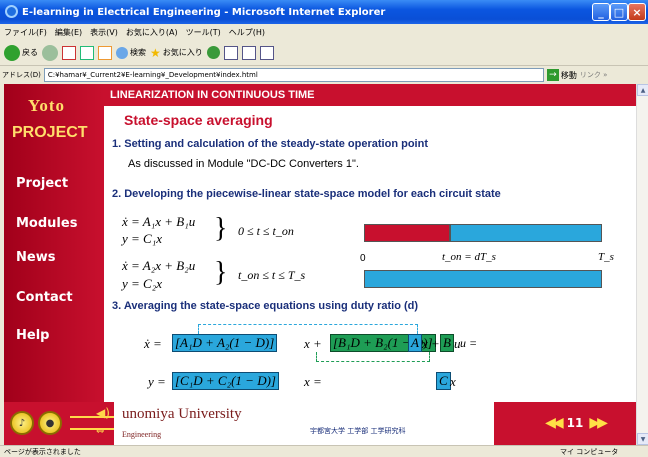 The image size is (648, 457). I want to click on back-icon, so click(12, 52).